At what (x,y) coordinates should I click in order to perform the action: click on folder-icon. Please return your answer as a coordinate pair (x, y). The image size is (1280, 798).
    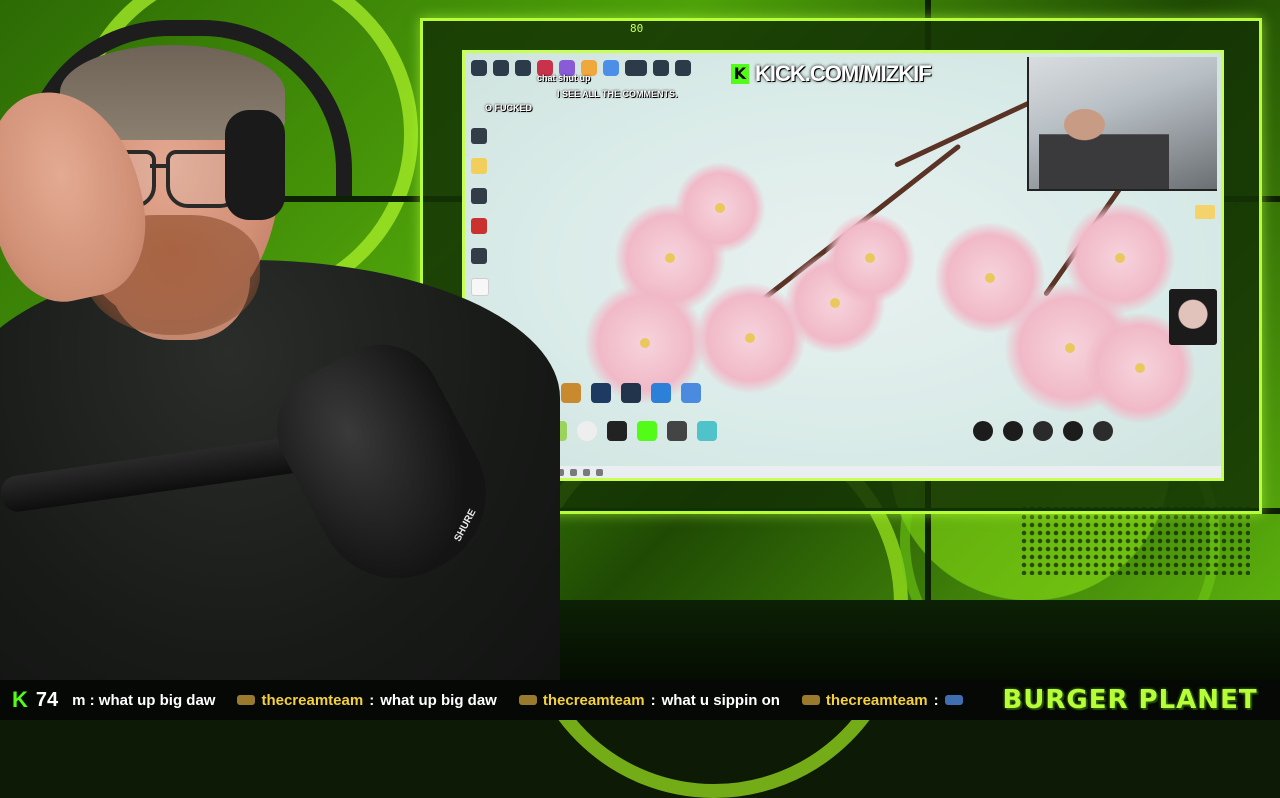
    Looking at the image, I should click on (1205, 212).